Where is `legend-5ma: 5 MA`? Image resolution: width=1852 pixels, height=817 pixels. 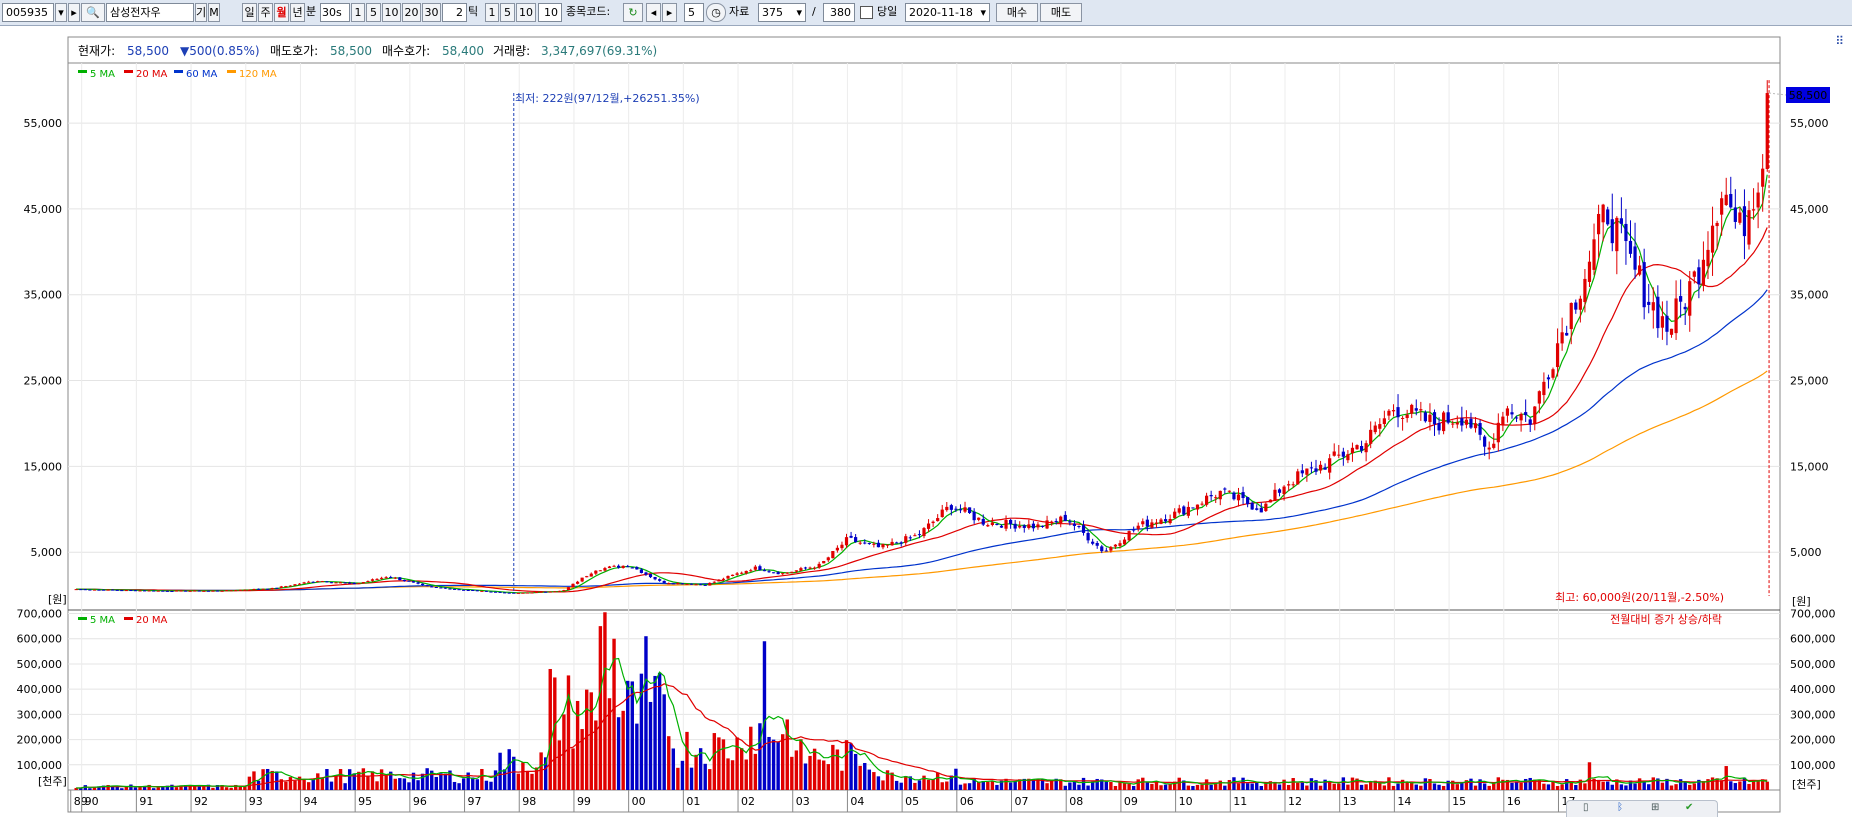
legend-5ma: 5 MA is located at coordinates (102, 74).